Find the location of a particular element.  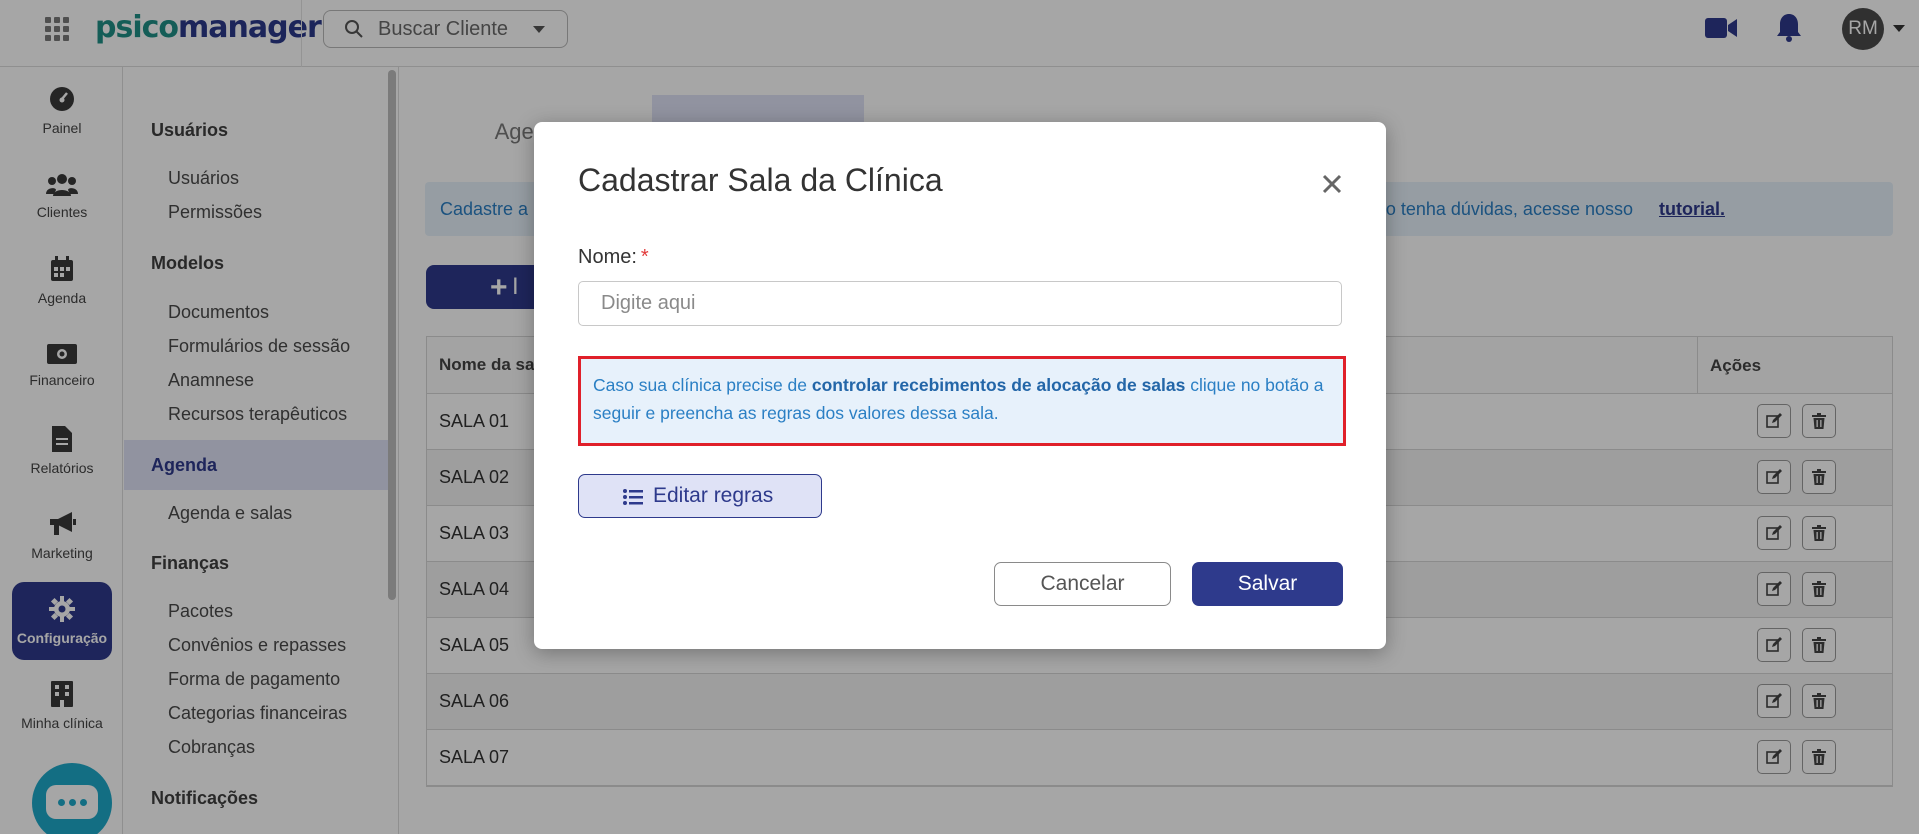

list-icon is located at coordinates (633, 497).